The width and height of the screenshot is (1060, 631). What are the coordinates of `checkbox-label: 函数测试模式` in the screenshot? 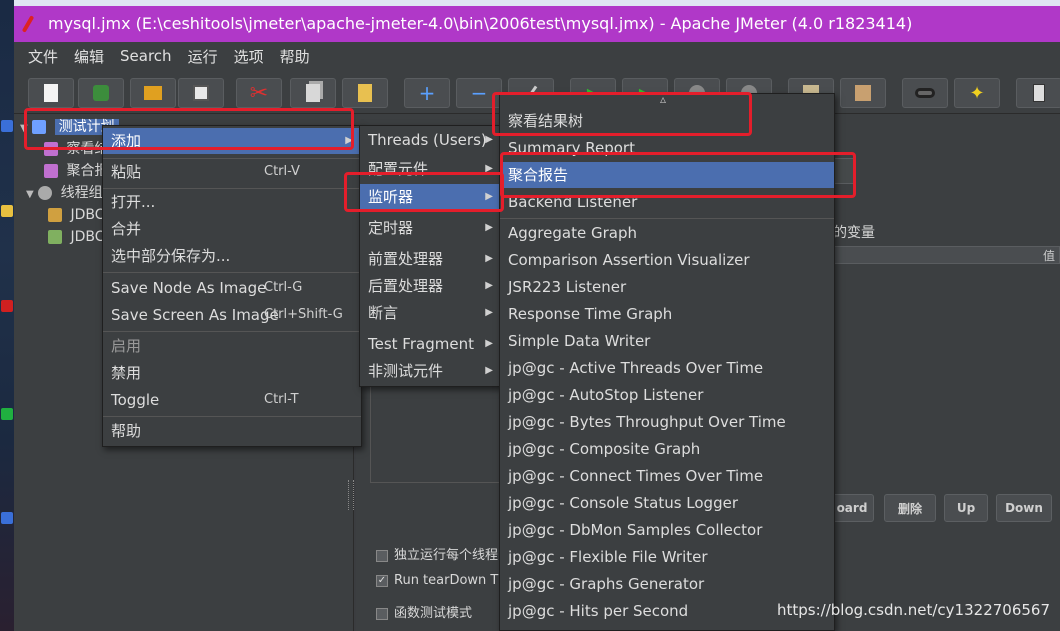 It's located at (433, 613).